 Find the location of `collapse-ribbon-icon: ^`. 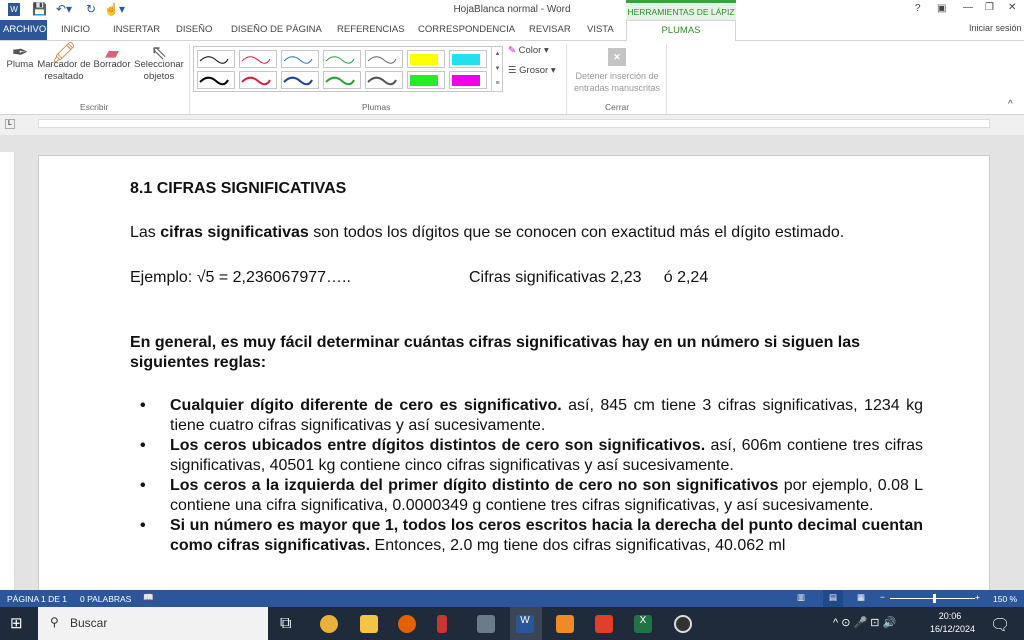

collapse-ribbon-icon: ^ is located at coordinates (1010, 104).